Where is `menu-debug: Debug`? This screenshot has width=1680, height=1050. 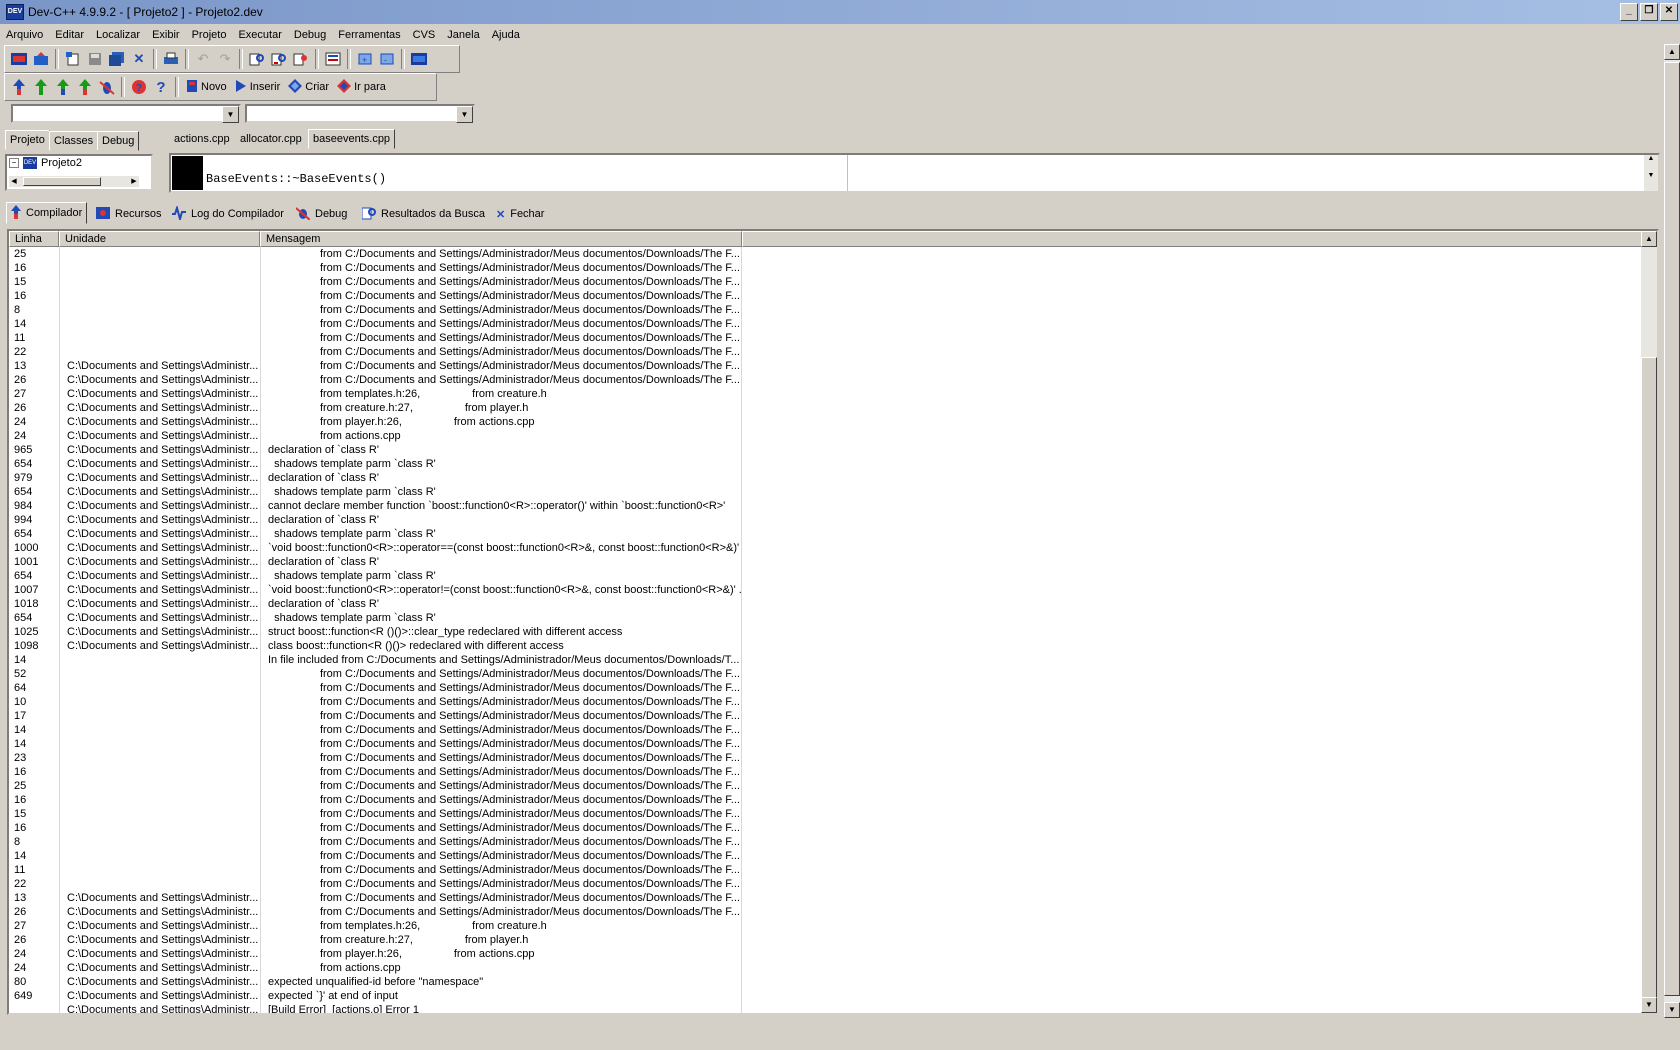 menu-debug: Debug is located at coordinates (310, 35).